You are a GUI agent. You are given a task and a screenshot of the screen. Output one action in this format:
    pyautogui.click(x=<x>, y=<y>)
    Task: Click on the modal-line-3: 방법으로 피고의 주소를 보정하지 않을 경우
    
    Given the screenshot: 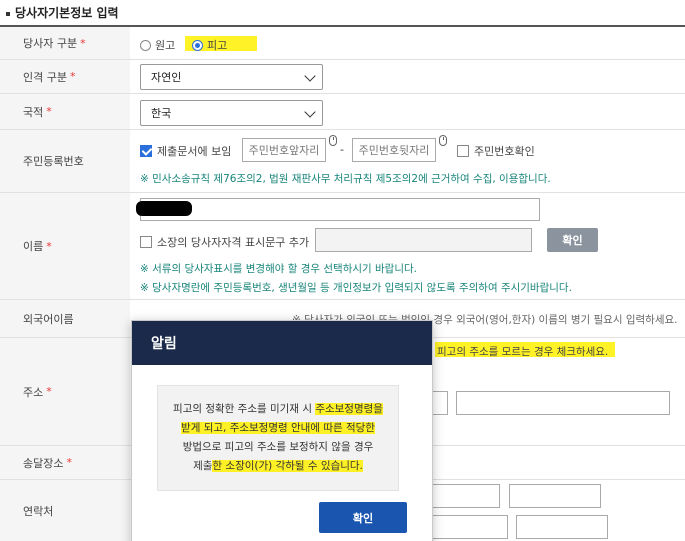 What is the action you would take?
    pyautogui.click(x=278, y=447)
    